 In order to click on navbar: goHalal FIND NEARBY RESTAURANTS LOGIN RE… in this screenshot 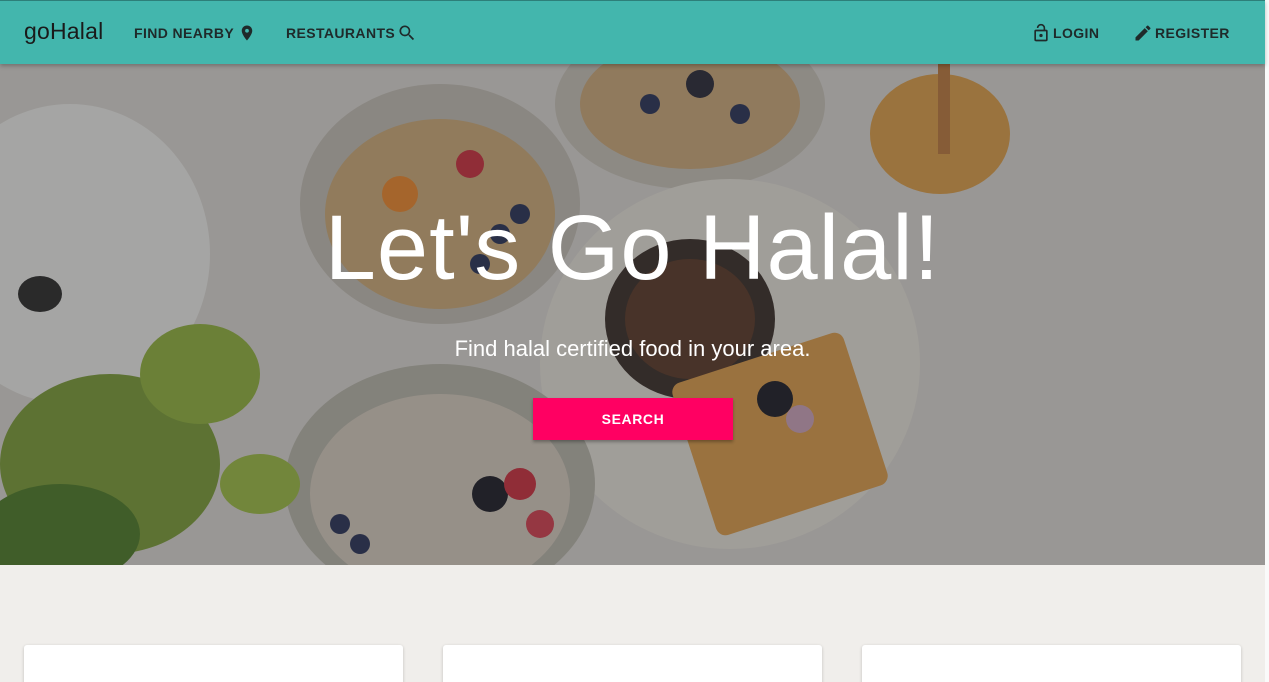, I will do `click(632, 32)`.